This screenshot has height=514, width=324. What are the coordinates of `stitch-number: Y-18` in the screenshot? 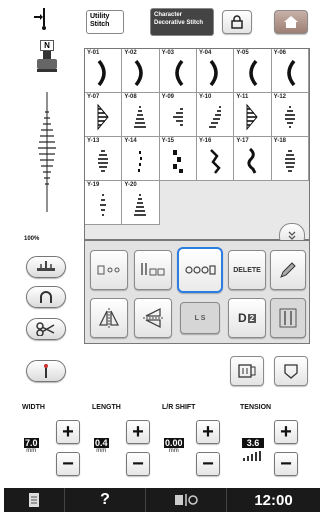 It's located at (279, 141).